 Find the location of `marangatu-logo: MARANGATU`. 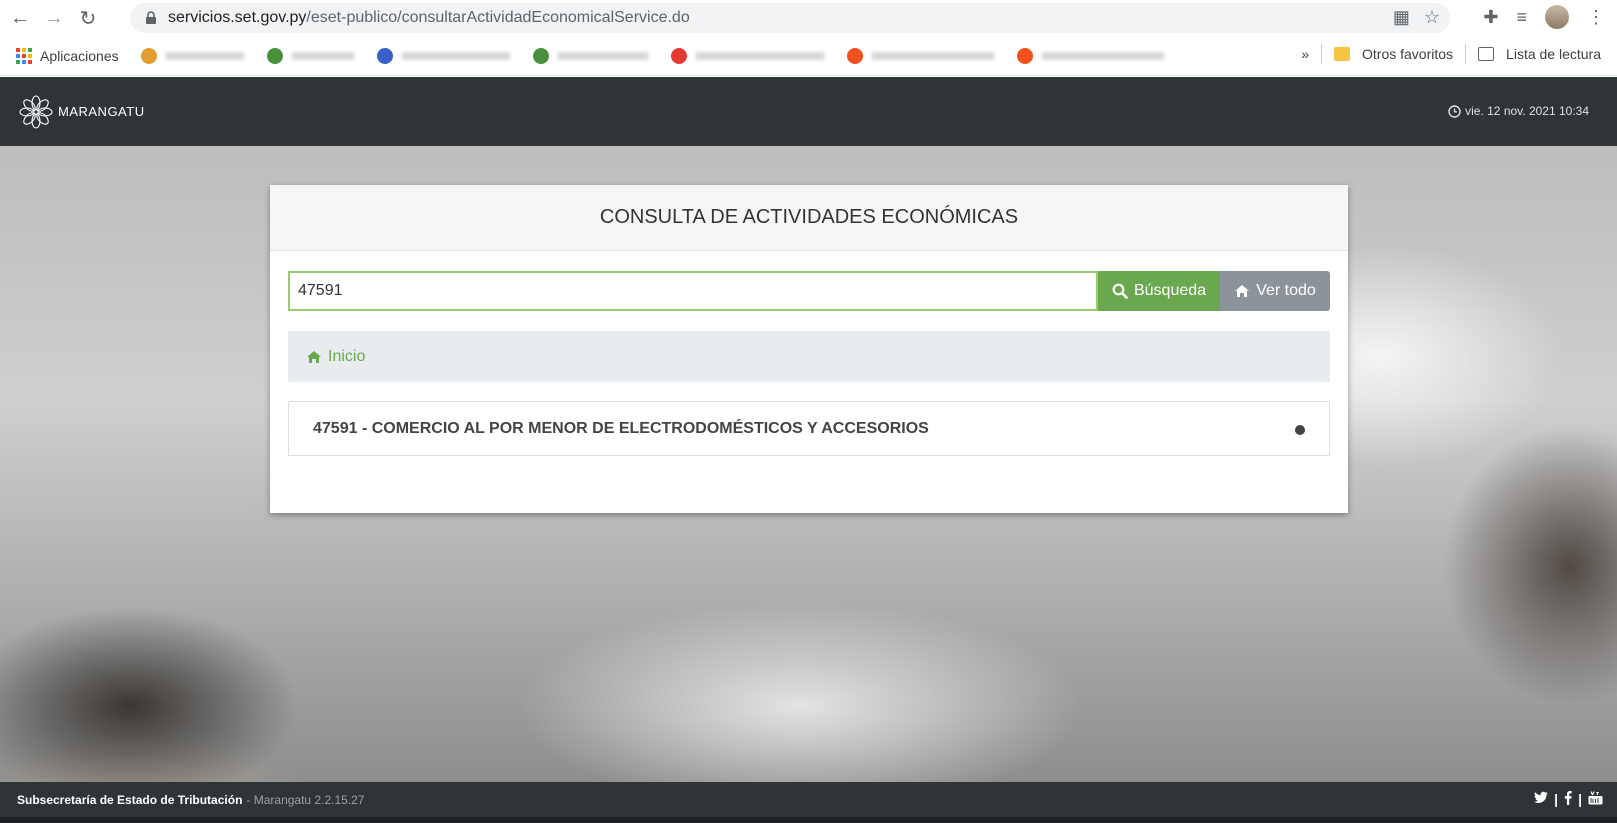

marangatu-logo: MARANGATU is located at coordinates (81, 112).